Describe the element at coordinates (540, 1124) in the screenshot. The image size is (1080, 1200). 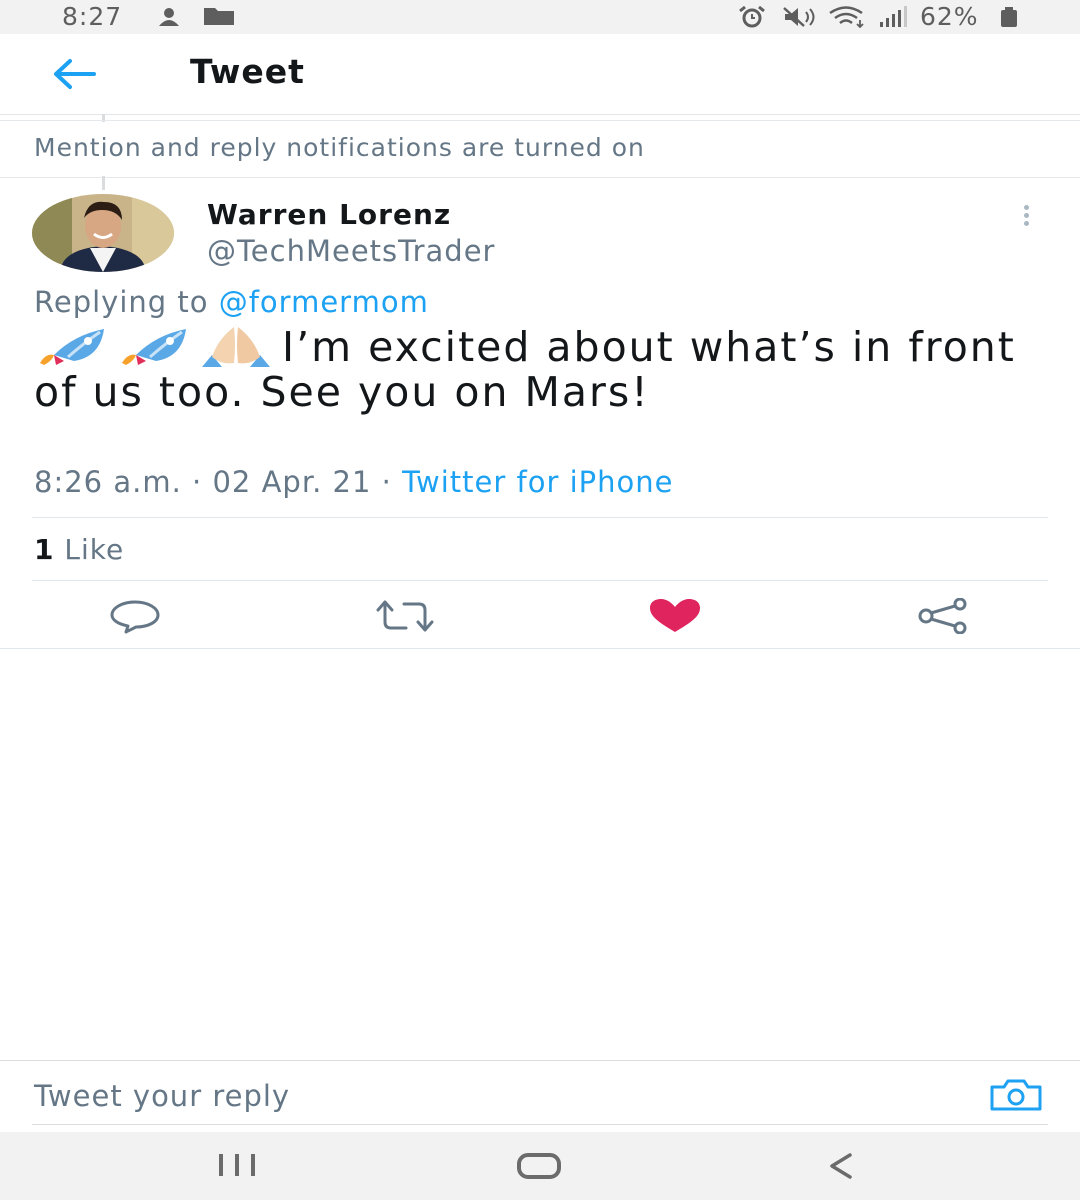
I see `reply-underline` at that location.